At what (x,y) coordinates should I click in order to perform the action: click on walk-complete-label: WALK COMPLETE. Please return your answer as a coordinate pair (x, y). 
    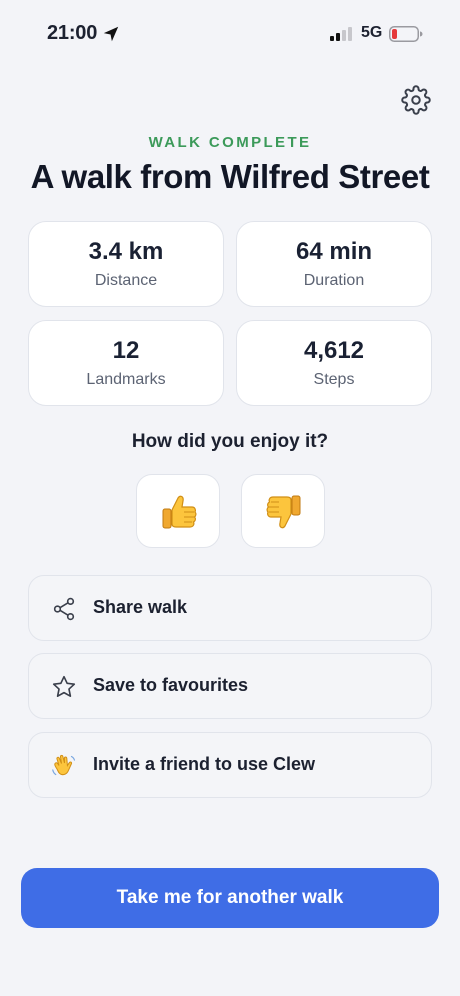
    Looking at the image, I should click on (230, 142).